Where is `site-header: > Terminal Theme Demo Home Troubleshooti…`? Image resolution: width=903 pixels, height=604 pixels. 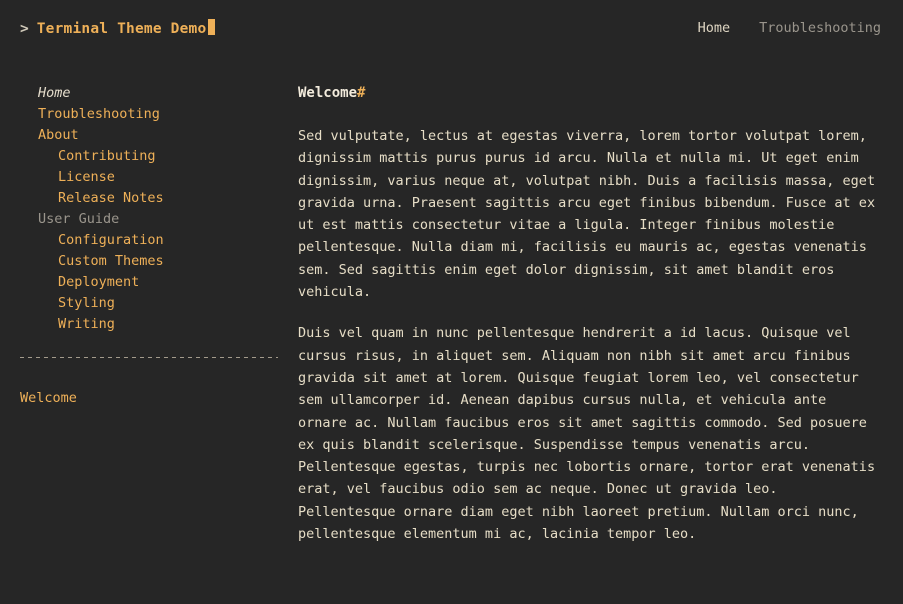 site-header: > Terminal Theme Demo Home Troubleshooti… is located at coordinates (451, 29).